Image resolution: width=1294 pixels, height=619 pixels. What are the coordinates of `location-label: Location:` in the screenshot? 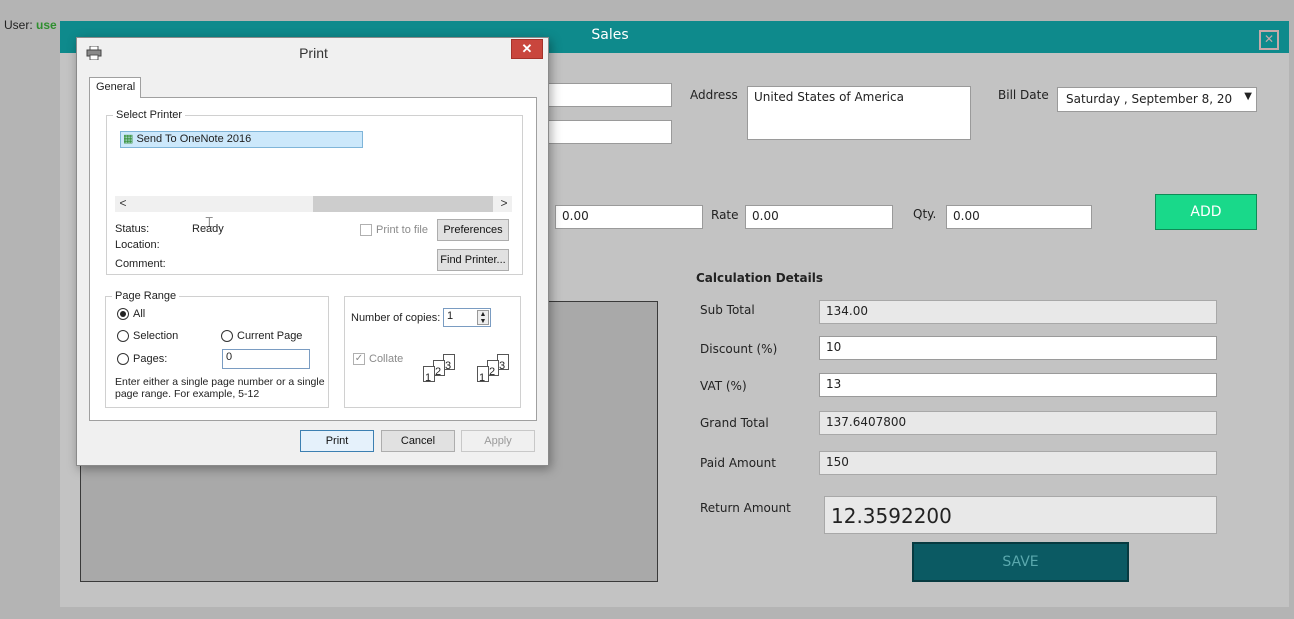 It's located at (137, 245).